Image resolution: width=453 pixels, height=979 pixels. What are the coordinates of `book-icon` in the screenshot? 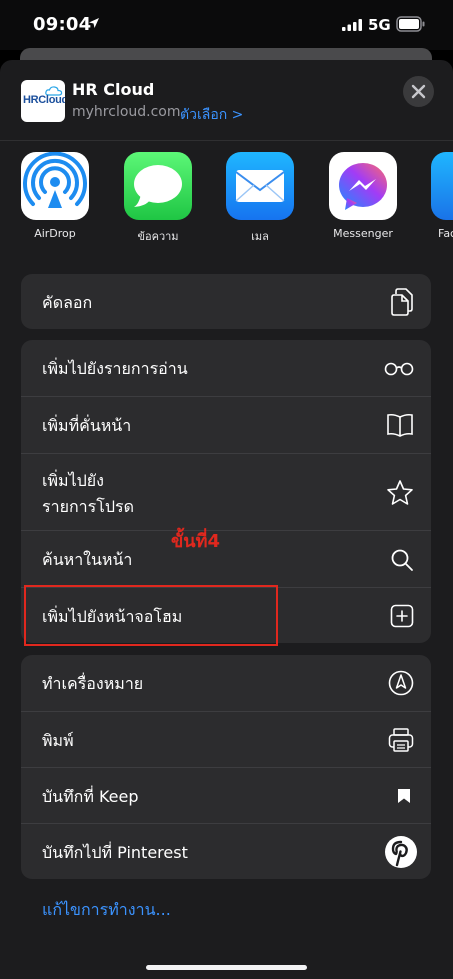 It's located at (400, 425).